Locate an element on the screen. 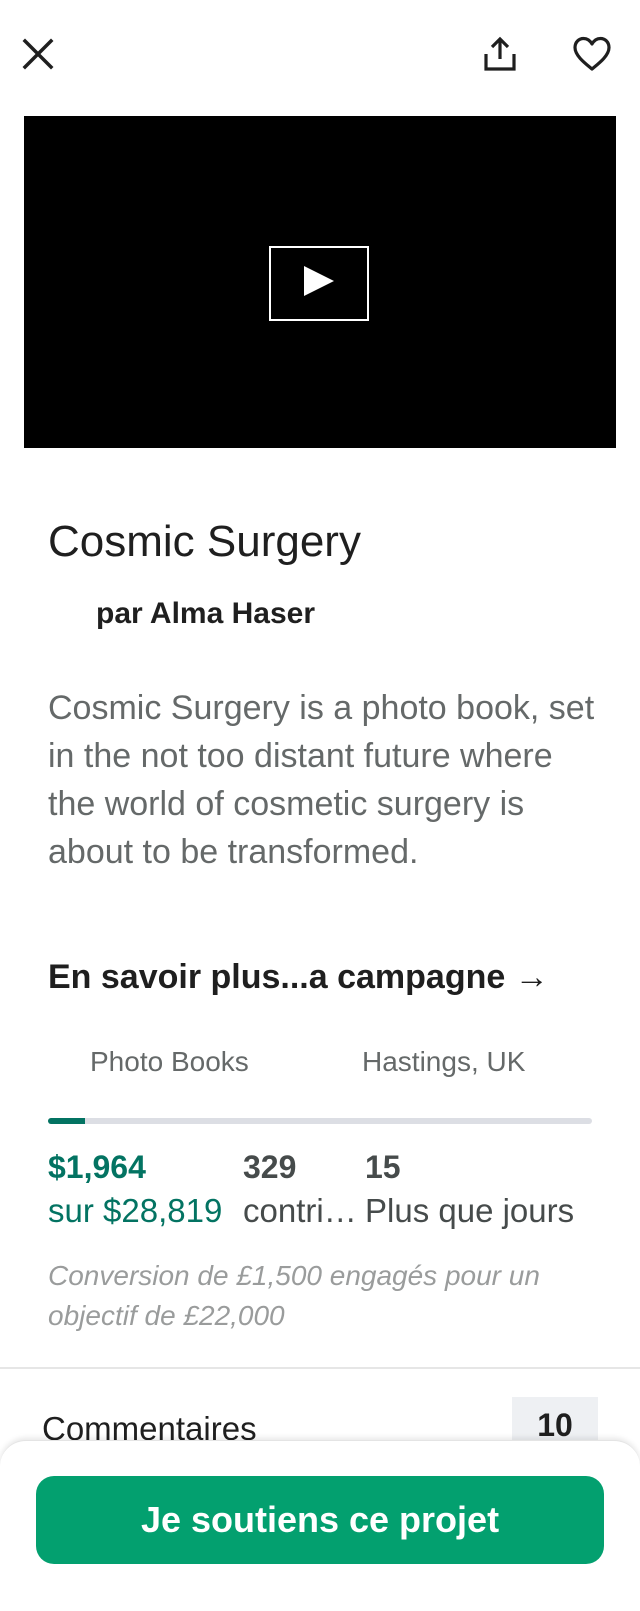 Image resolution: width=640 pixels, height=1611 pixels. backers-label: contributeurs is located at coordinates (303, 1210).